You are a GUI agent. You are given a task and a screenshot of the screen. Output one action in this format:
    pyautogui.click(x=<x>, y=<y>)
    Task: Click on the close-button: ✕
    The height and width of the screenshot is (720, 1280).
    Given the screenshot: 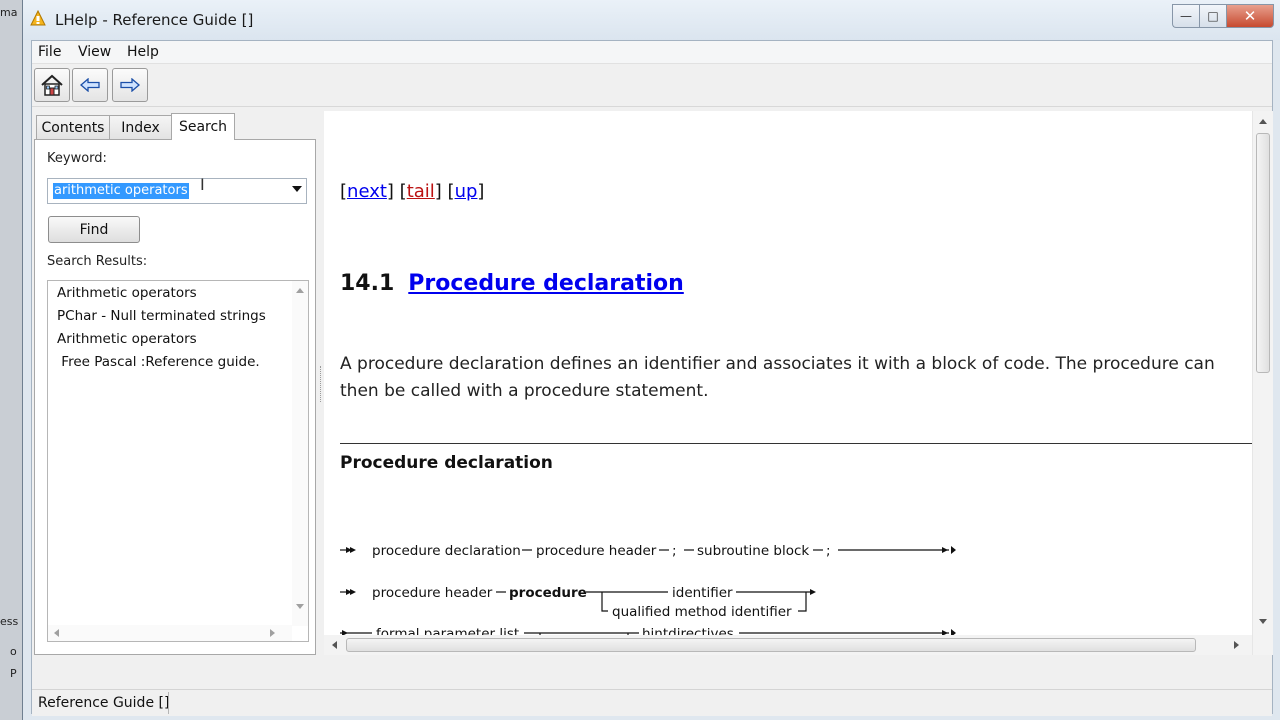 What is the action you would take?
    pyautogui.click(x=1250, y=16)
    